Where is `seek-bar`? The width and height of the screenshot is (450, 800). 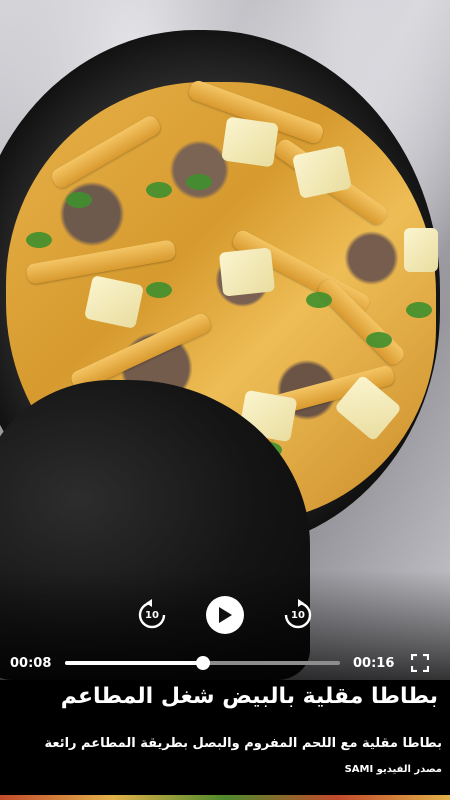 seek-bar is located at coordinates (202, 663).